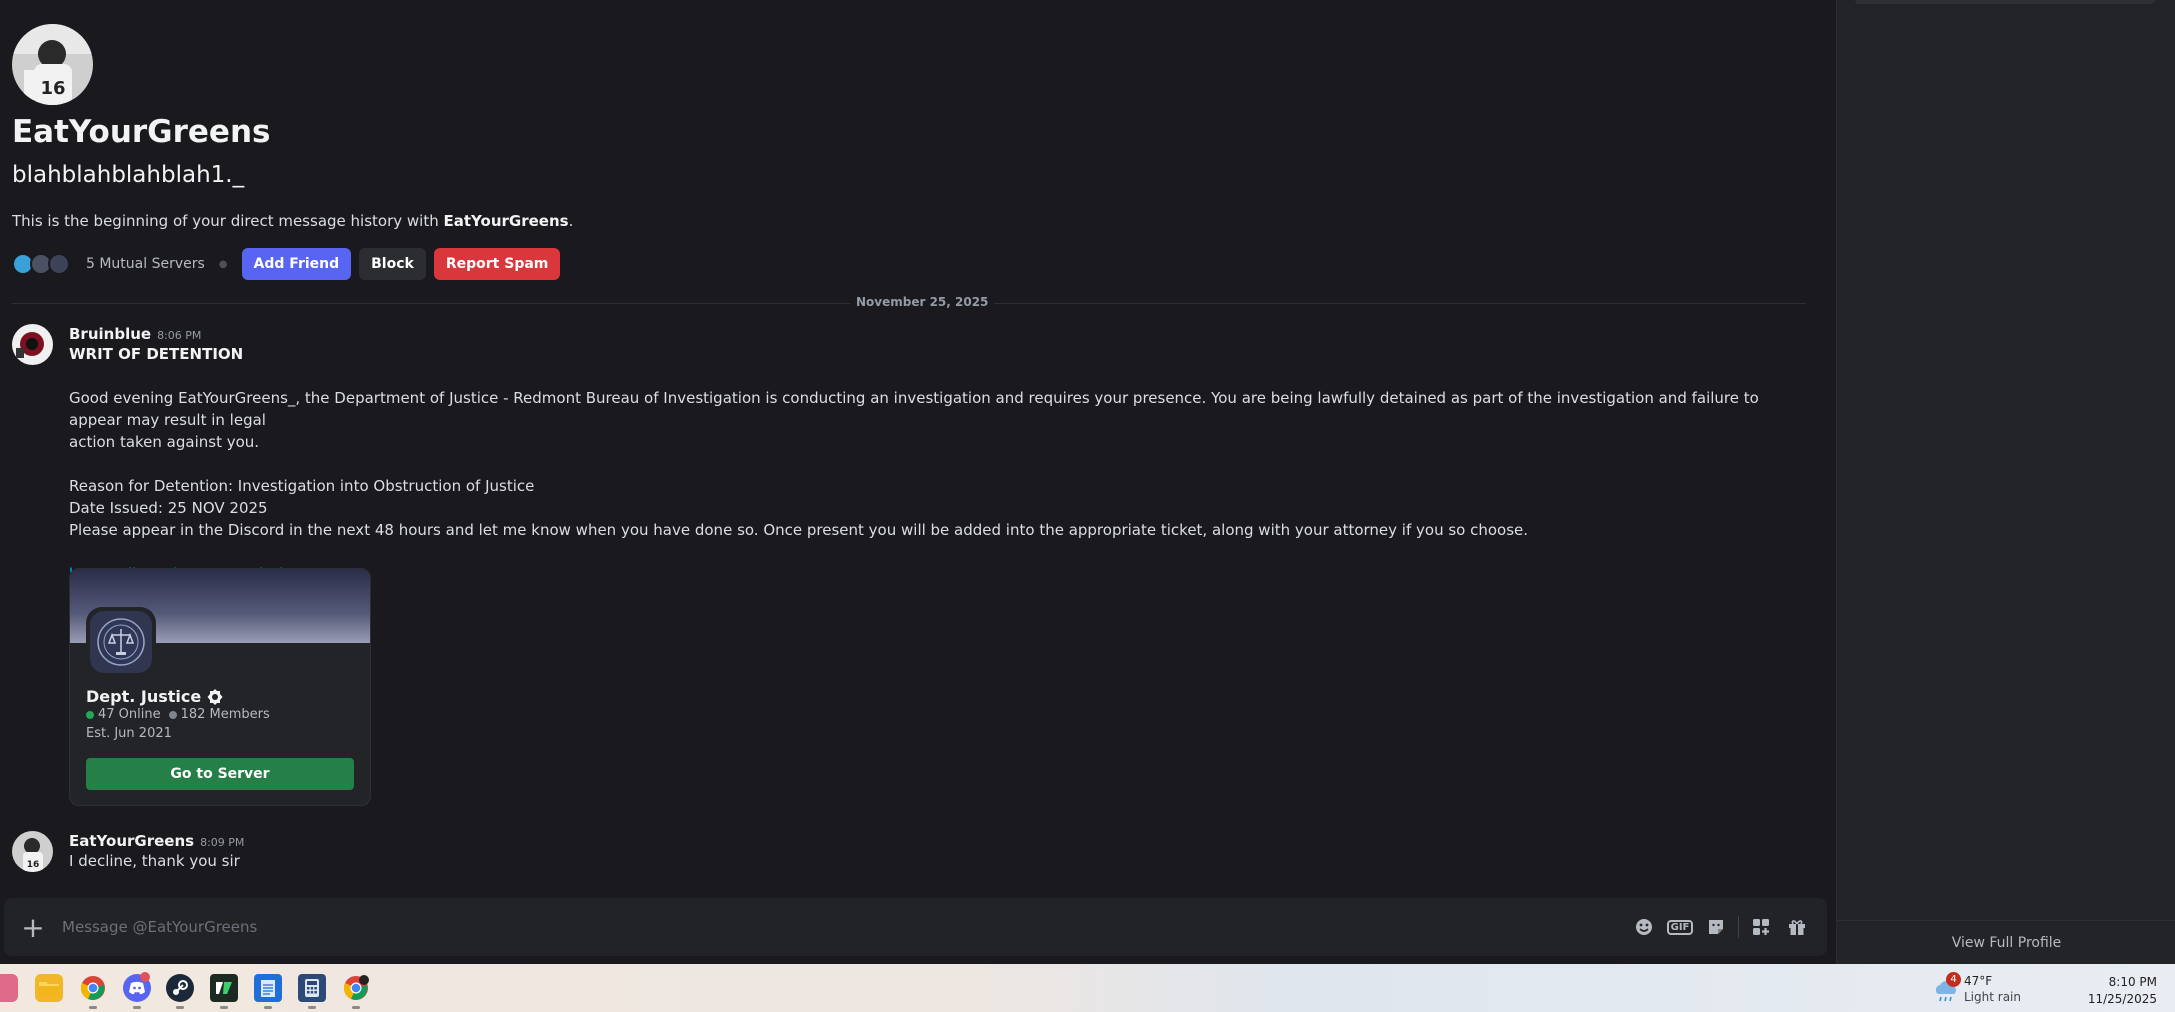 Image resolution: width=2175 pixels, height=1012 pixels. Describe the element at coordinates (154, 861) in the screenshot. I see `message-line: I decline, thank you sir` at that location.